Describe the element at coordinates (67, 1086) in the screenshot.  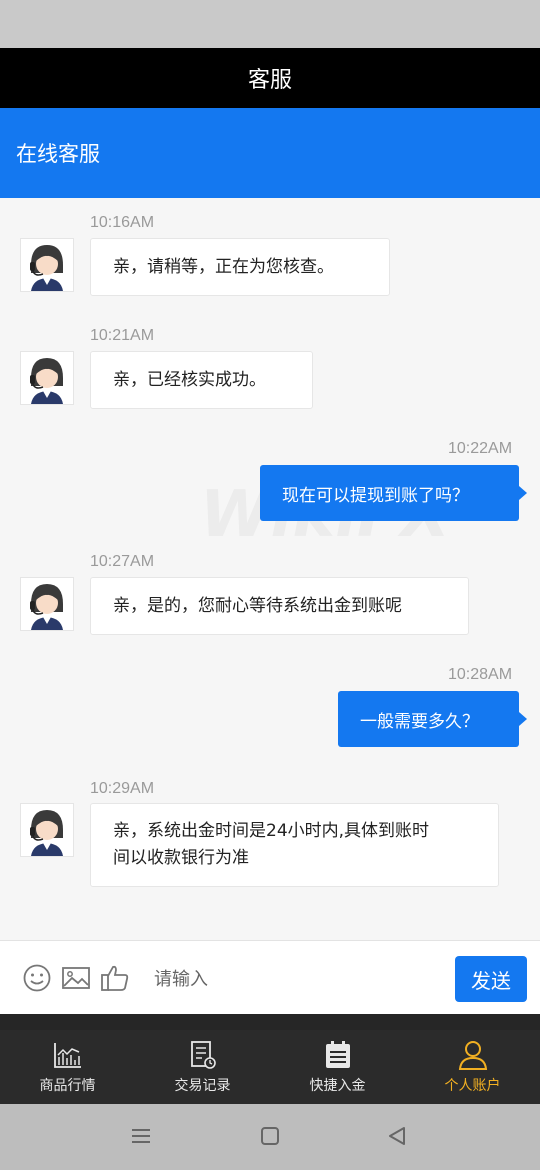
I see `tab-label: 商品行情` at that location.